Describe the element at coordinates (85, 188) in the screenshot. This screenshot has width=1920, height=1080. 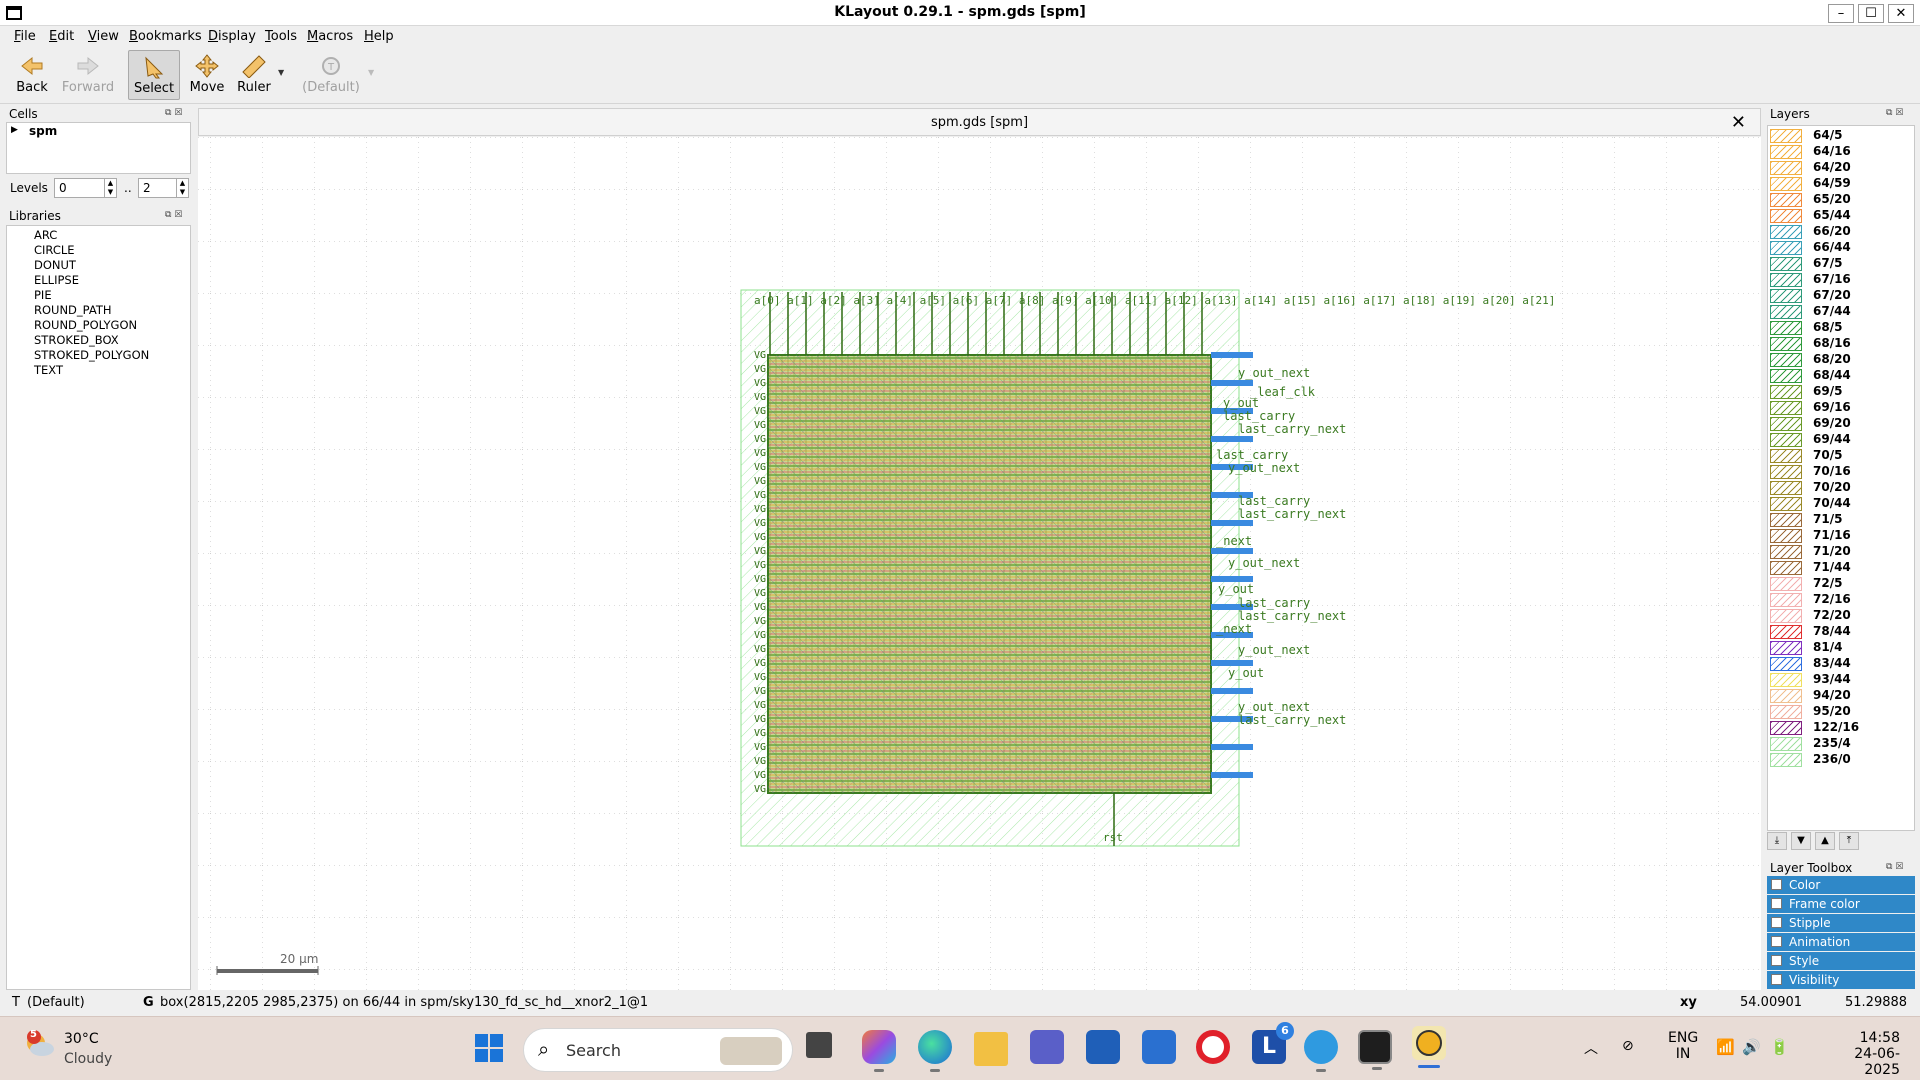
I see `levels-from-spinbox: 0 ▲ ▼` at that location.